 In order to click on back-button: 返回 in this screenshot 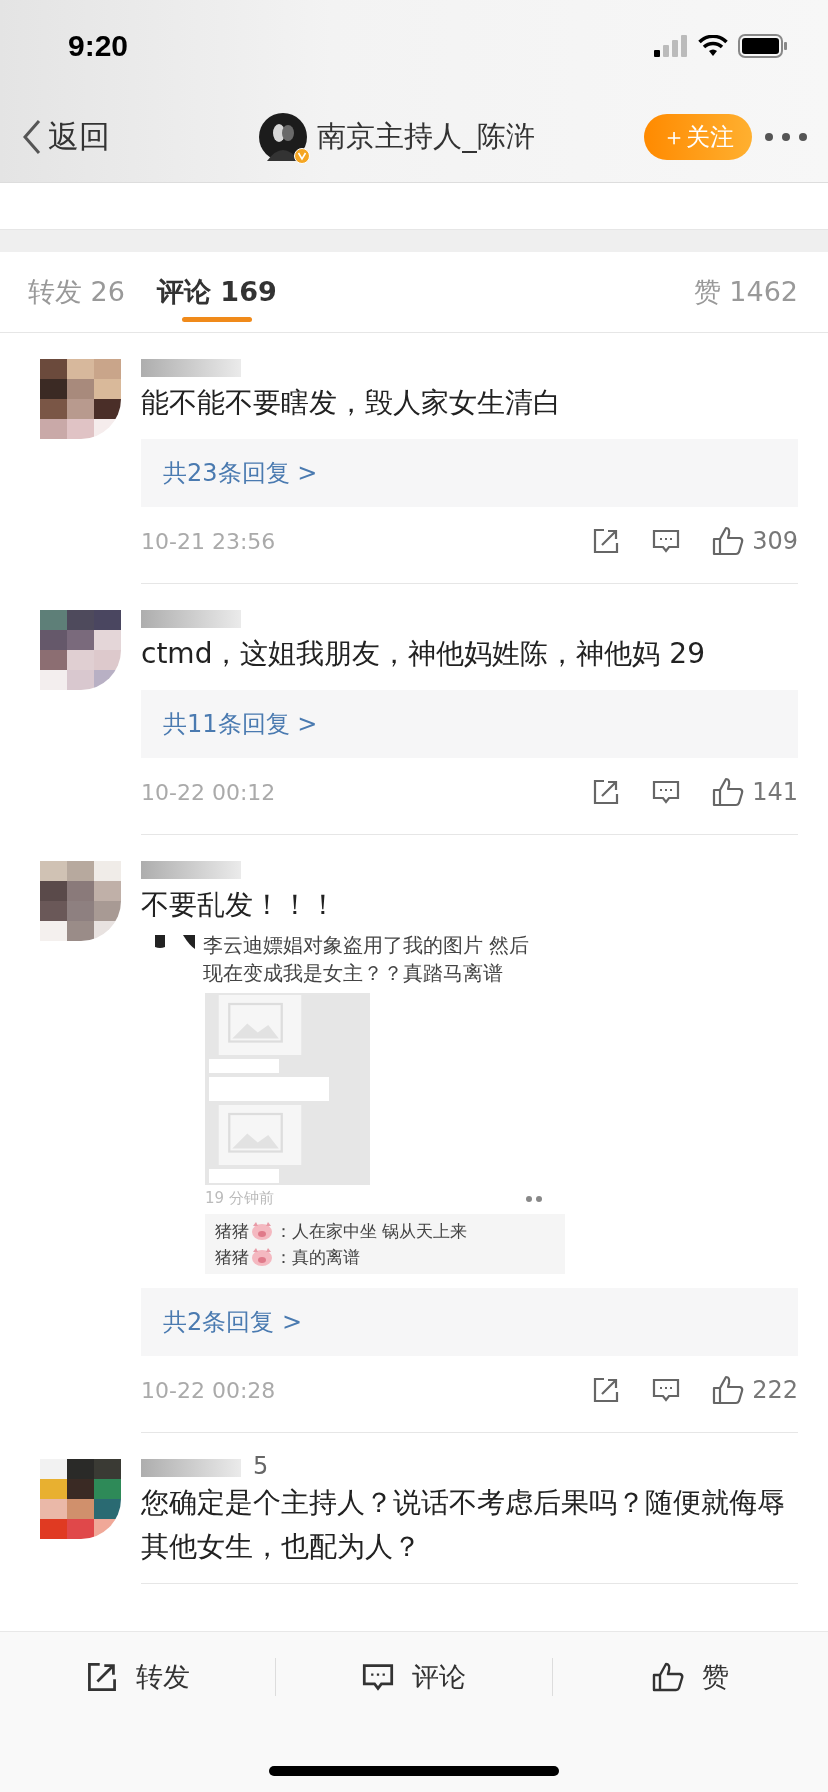, I will do `click(66, 137)`.